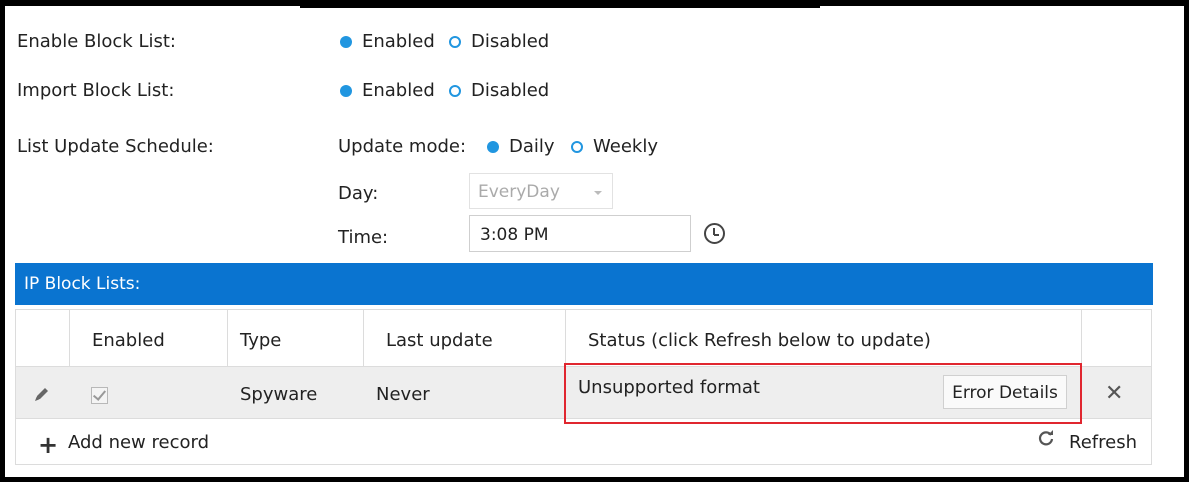 The height and width of the screenshot is (482, 1189). What do you see at coordinates (560, 4) in the screenshot?
I see `top-edge` at bounding box center [560, 4].